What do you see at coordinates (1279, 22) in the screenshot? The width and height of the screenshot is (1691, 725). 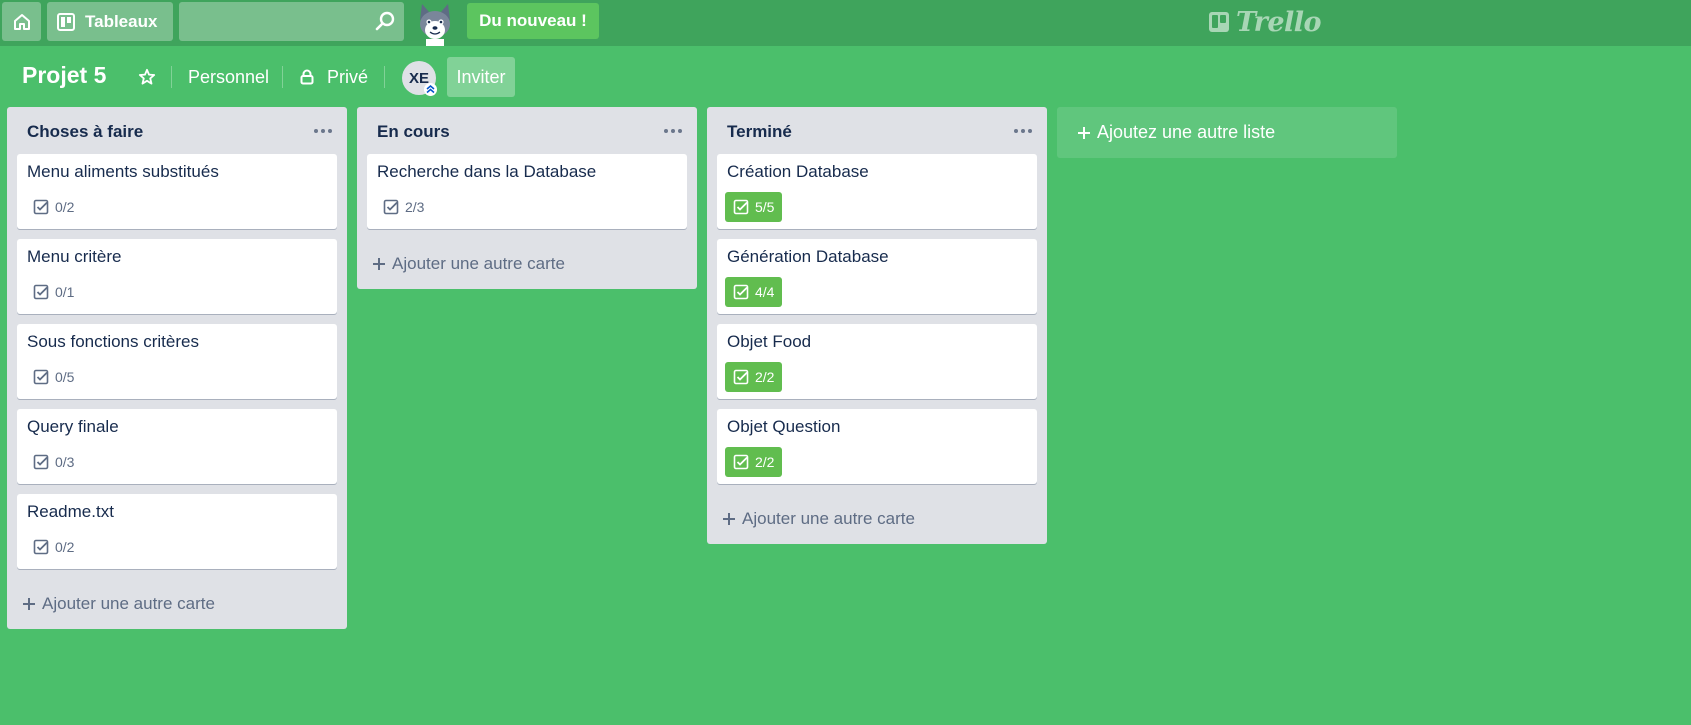 I see `trello-logo-text: Trello` at bounding box center [1279, 22].